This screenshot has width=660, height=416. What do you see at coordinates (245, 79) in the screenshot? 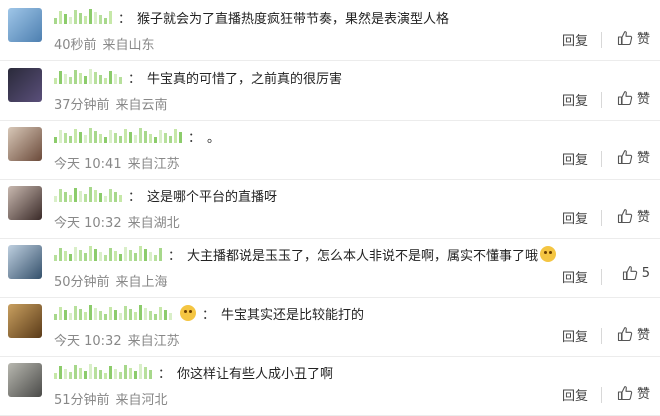
I see `comment-text: 牛宝真的可惜了，之前真的很厉害` at bounding box center [245, 79].